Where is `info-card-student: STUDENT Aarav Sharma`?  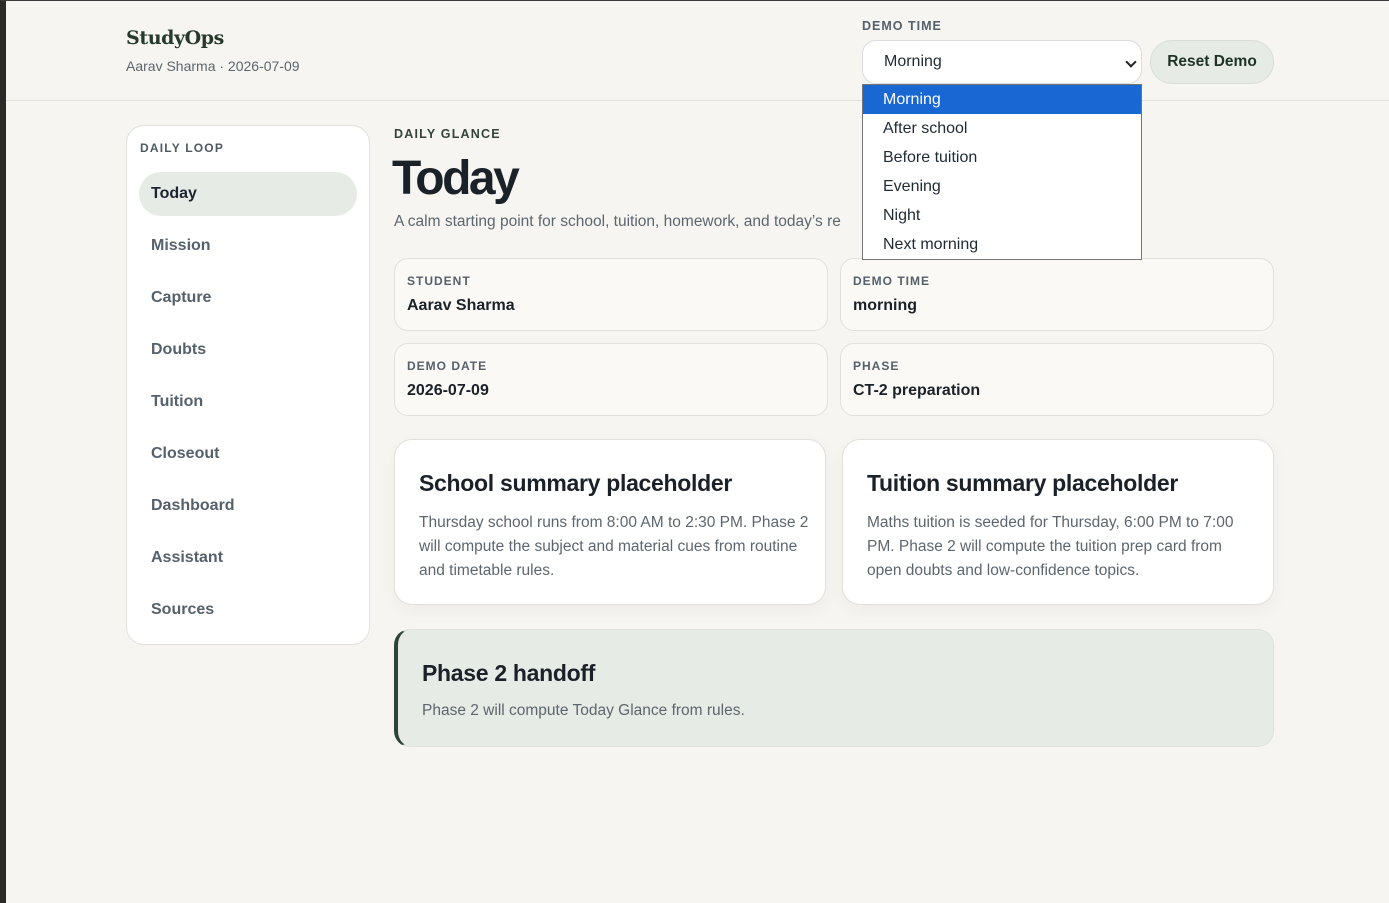
info-card-student: STUDENT Aarav Sharma is located at coordinates (611, 294).